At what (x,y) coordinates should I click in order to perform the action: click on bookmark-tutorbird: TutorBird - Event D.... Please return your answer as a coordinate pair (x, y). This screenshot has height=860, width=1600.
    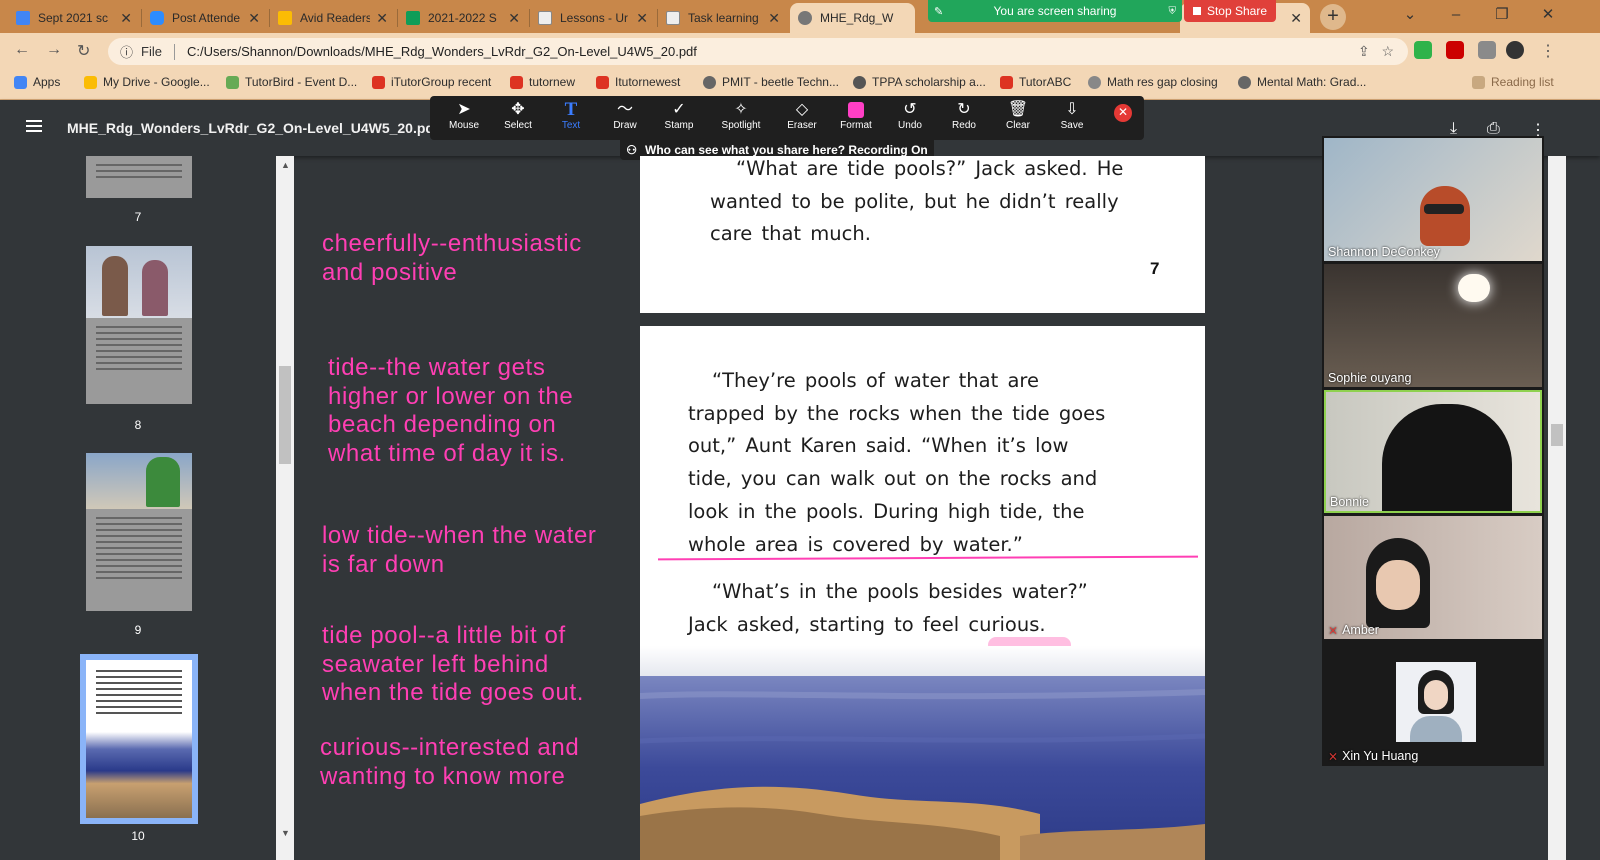
    Looking at the image, I should click on (291, 82).